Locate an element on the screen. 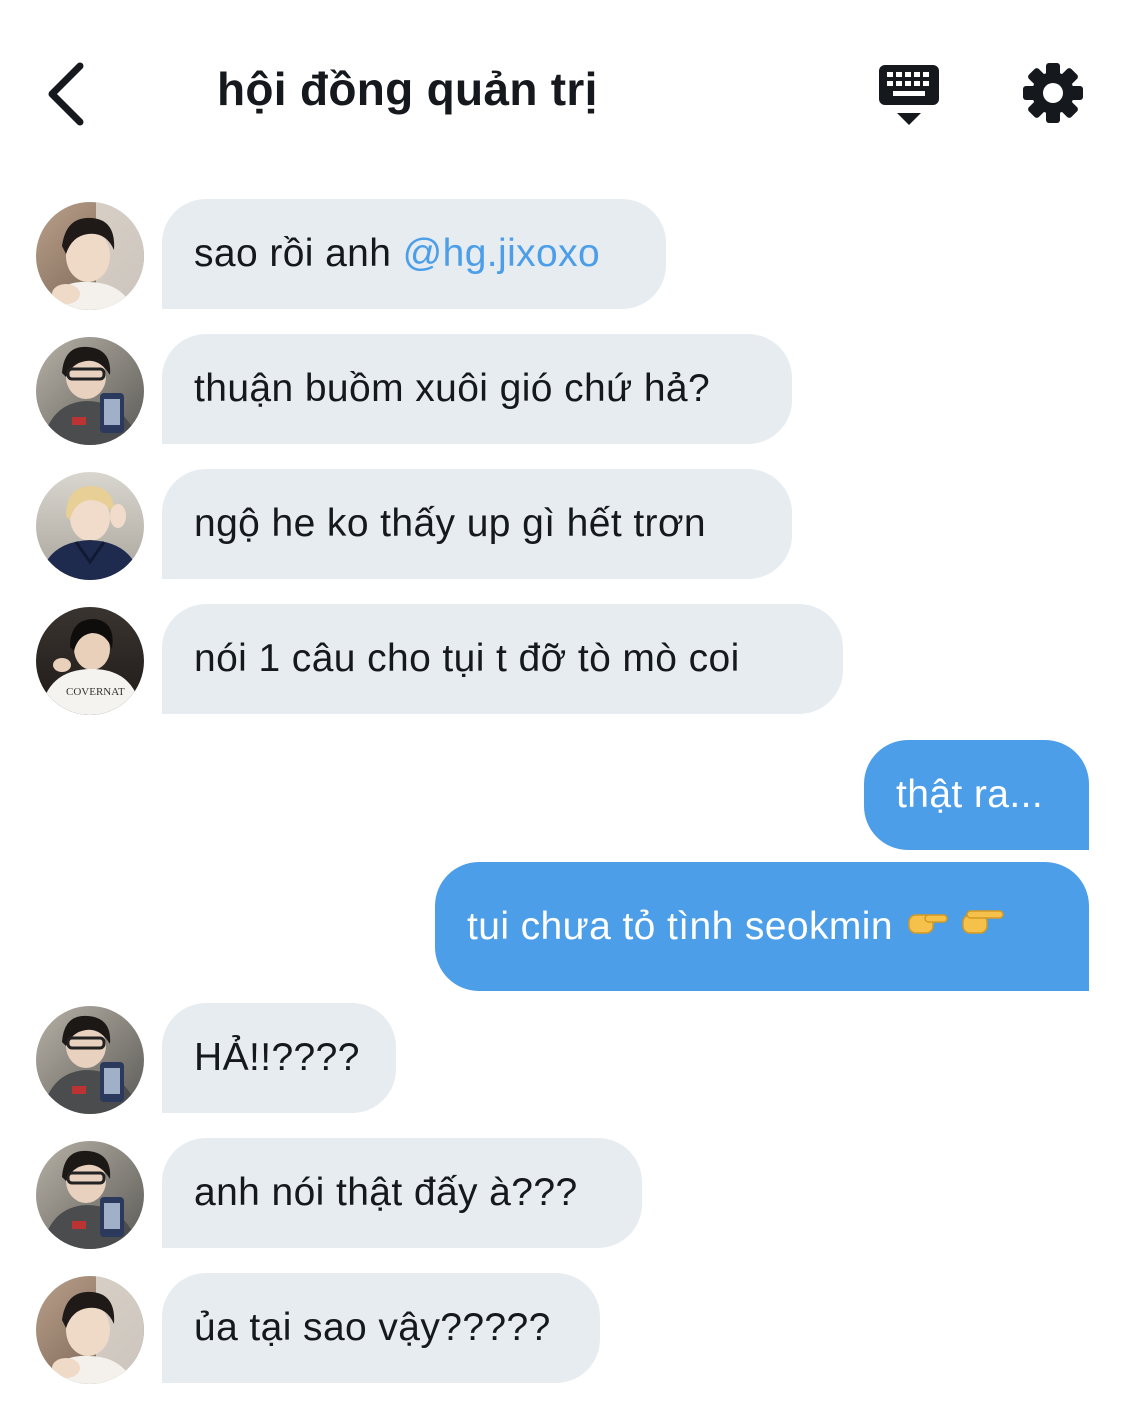  message-bubble-incoming: anh nói thật đấy à??? is located at coordinates (402, 1193).